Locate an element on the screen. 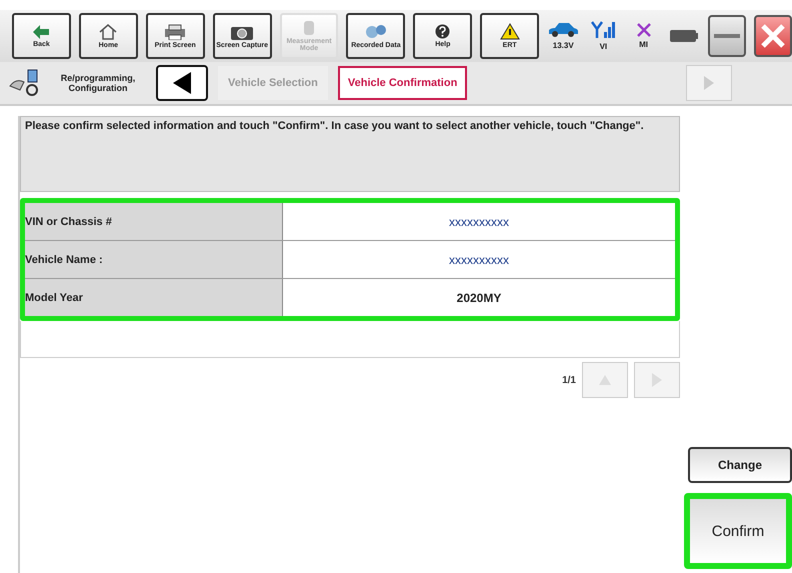 This screenshot has height=573, width=792. triangle-left-icon is located at coordinates (182, 83).